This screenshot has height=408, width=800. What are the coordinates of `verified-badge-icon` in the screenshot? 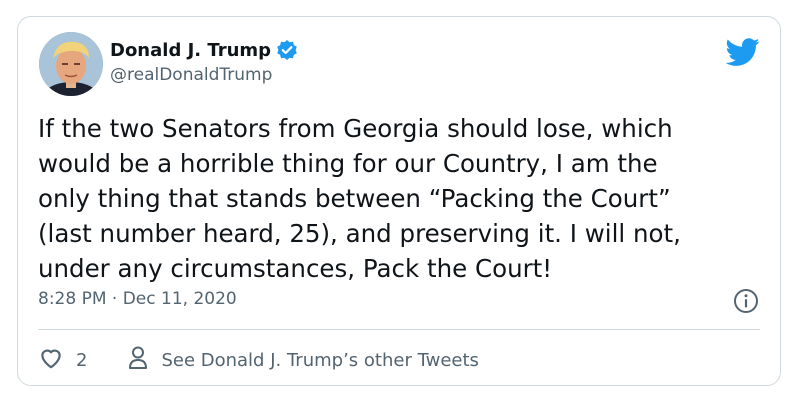 It's located at (287, 50).